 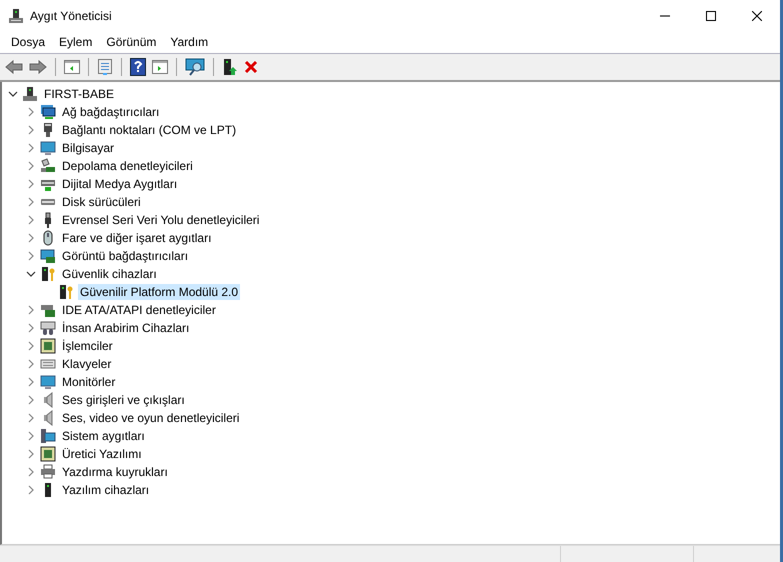 I want to click on display-card-icon, so click(x=48, y=256).